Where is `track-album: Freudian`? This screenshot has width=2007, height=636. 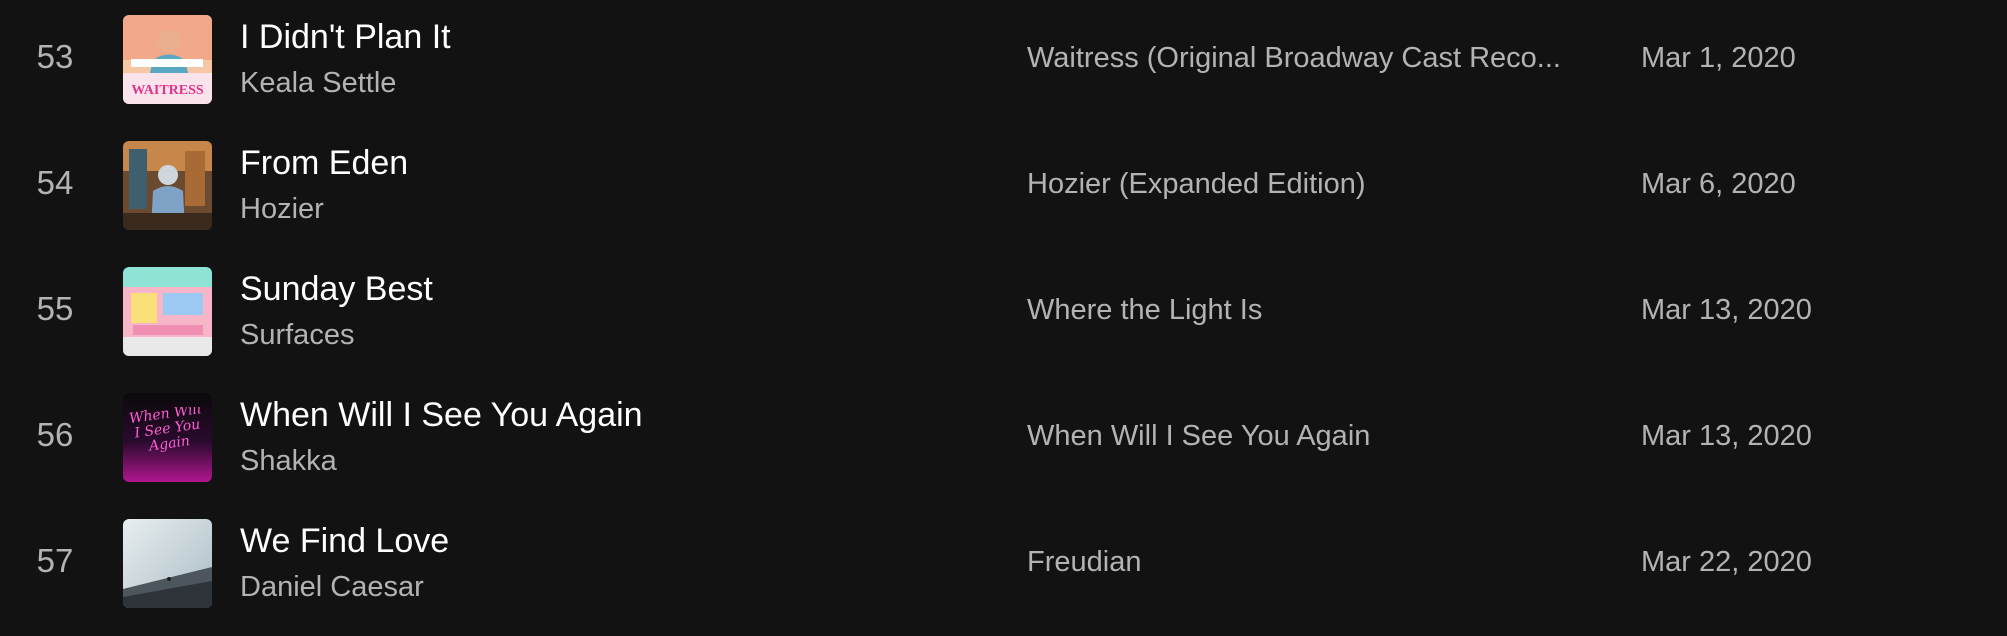 track-album: Freudian is located at coordinates (1317, 562).